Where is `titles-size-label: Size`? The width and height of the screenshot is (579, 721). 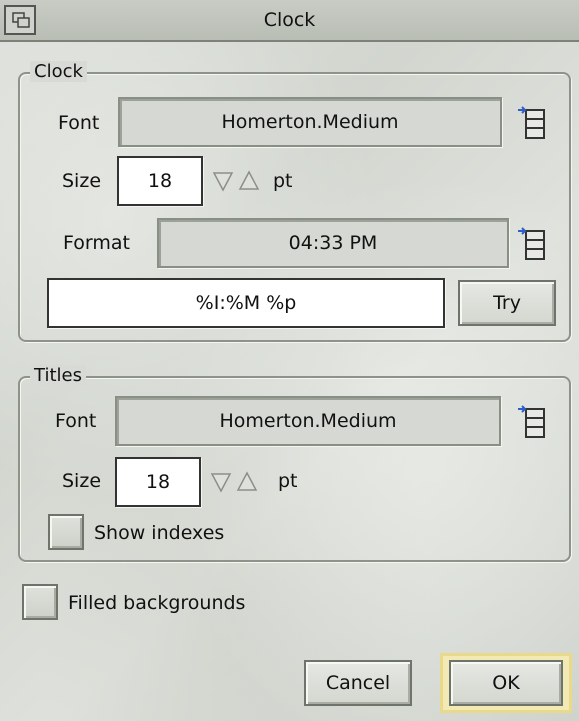
titles-size-label: Size is located at coordinates (82, 481).